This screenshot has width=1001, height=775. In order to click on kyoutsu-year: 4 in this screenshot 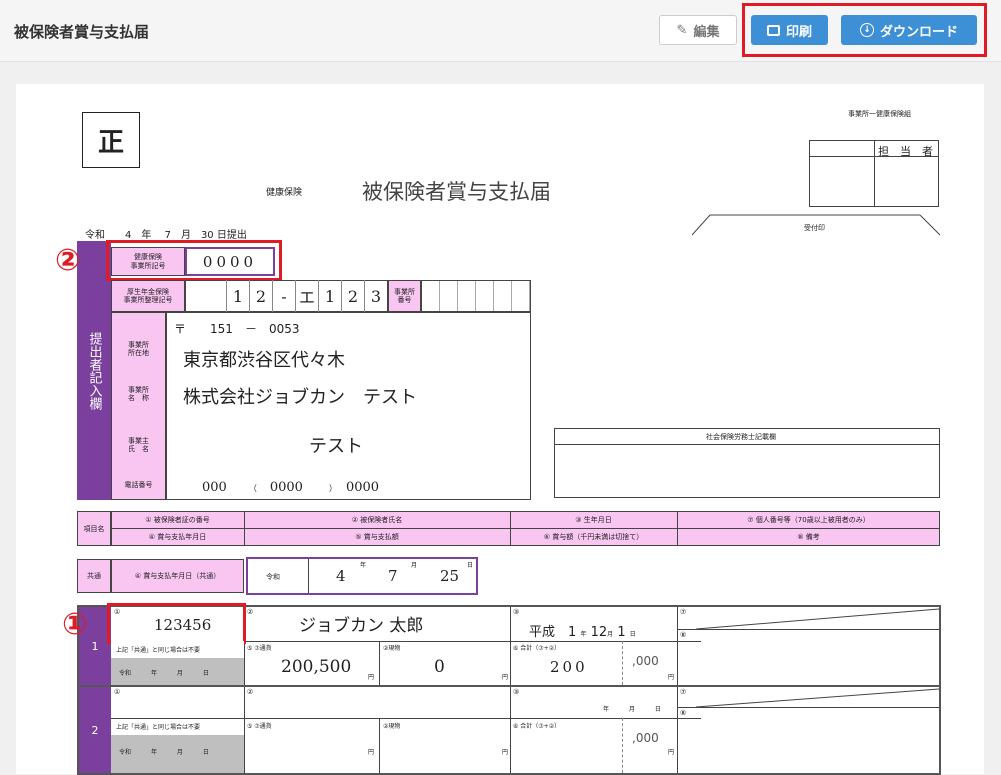, I will do `click(341, 576)`.